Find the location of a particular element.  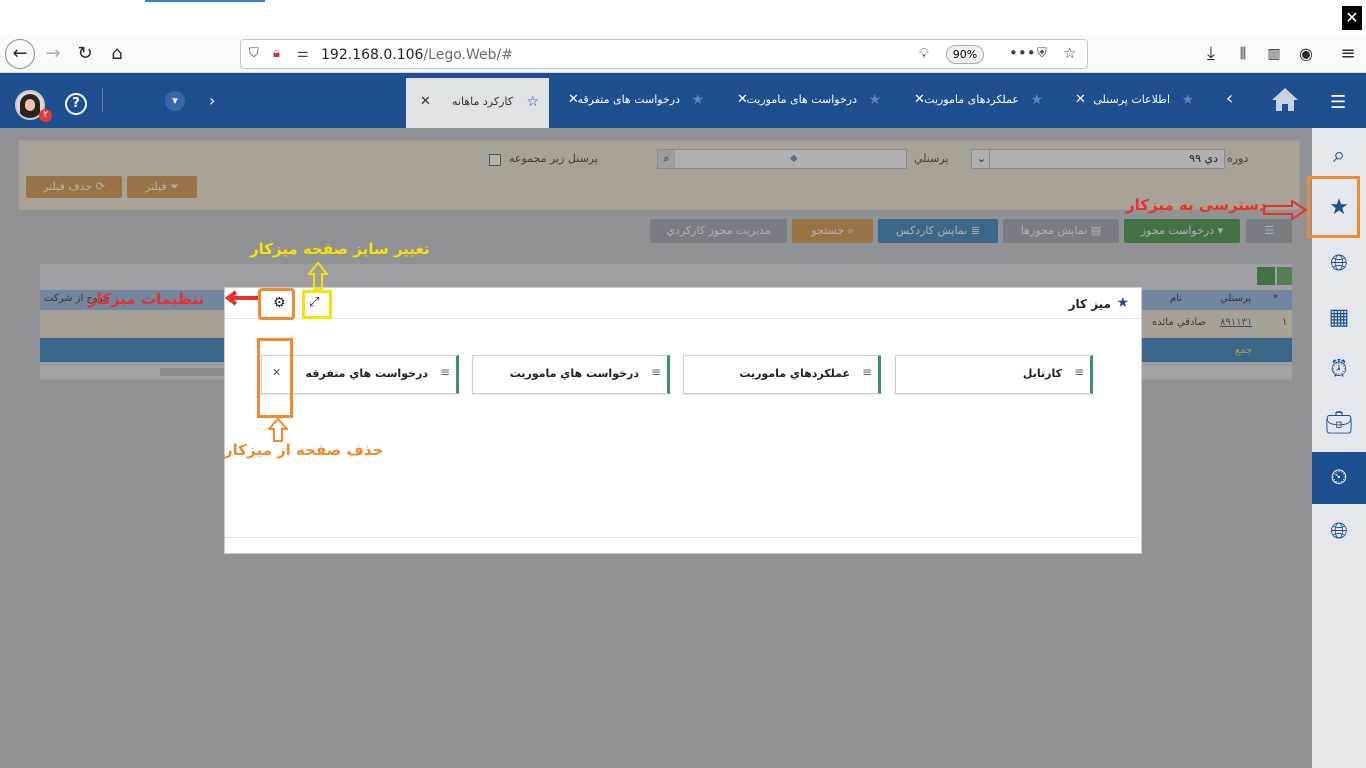

shield-icon: ⛉ is located at coordinates (254, 53).